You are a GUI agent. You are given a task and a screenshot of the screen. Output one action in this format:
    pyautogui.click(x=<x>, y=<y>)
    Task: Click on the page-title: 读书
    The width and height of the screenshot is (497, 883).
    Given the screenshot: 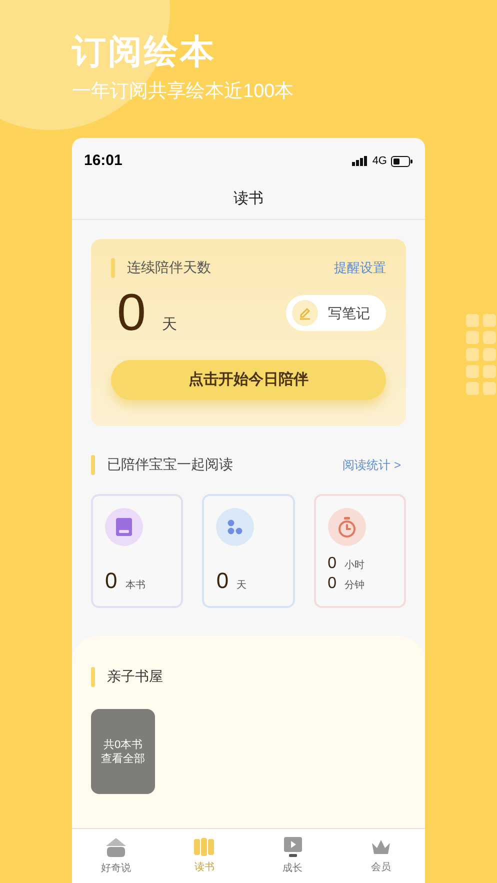 What is the action you would take?
    pyautogui.click(x=249, y=199)
    